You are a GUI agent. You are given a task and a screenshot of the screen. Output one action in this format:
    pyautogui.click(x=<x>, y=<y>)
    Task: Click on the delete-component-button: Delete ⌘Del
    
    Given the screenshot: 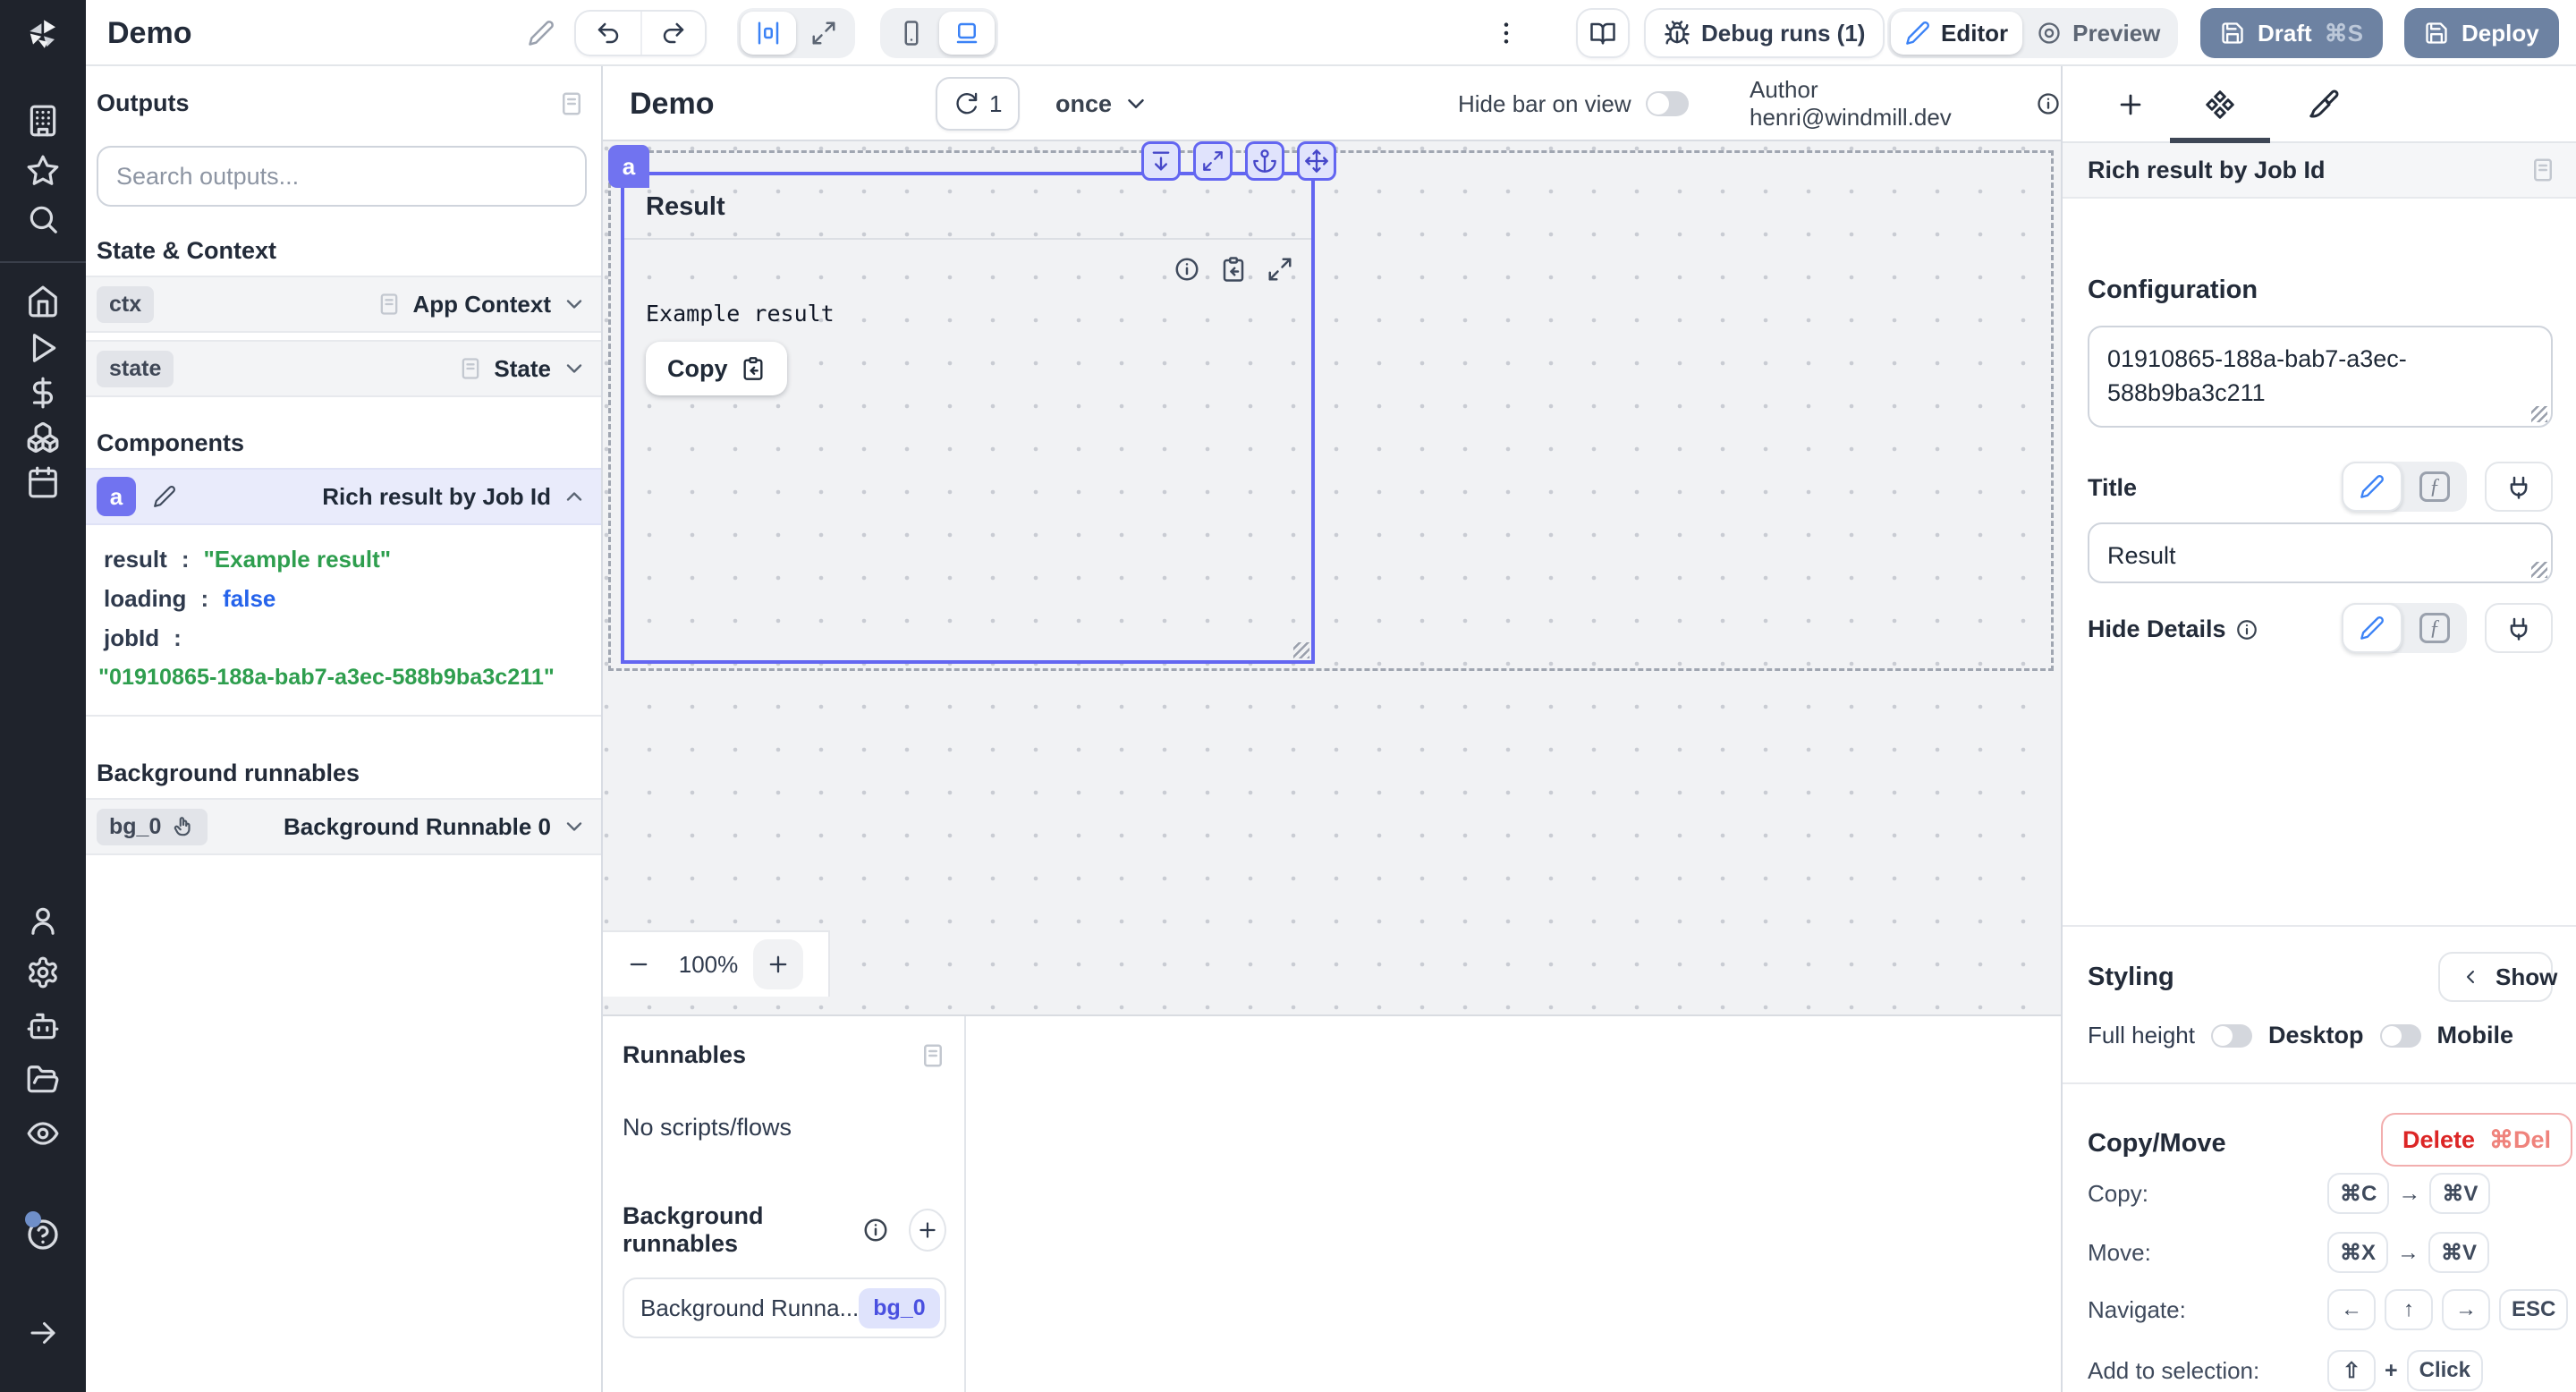 What is the action you would take?
    pyautogui.click(x=2477, y=1140)
    